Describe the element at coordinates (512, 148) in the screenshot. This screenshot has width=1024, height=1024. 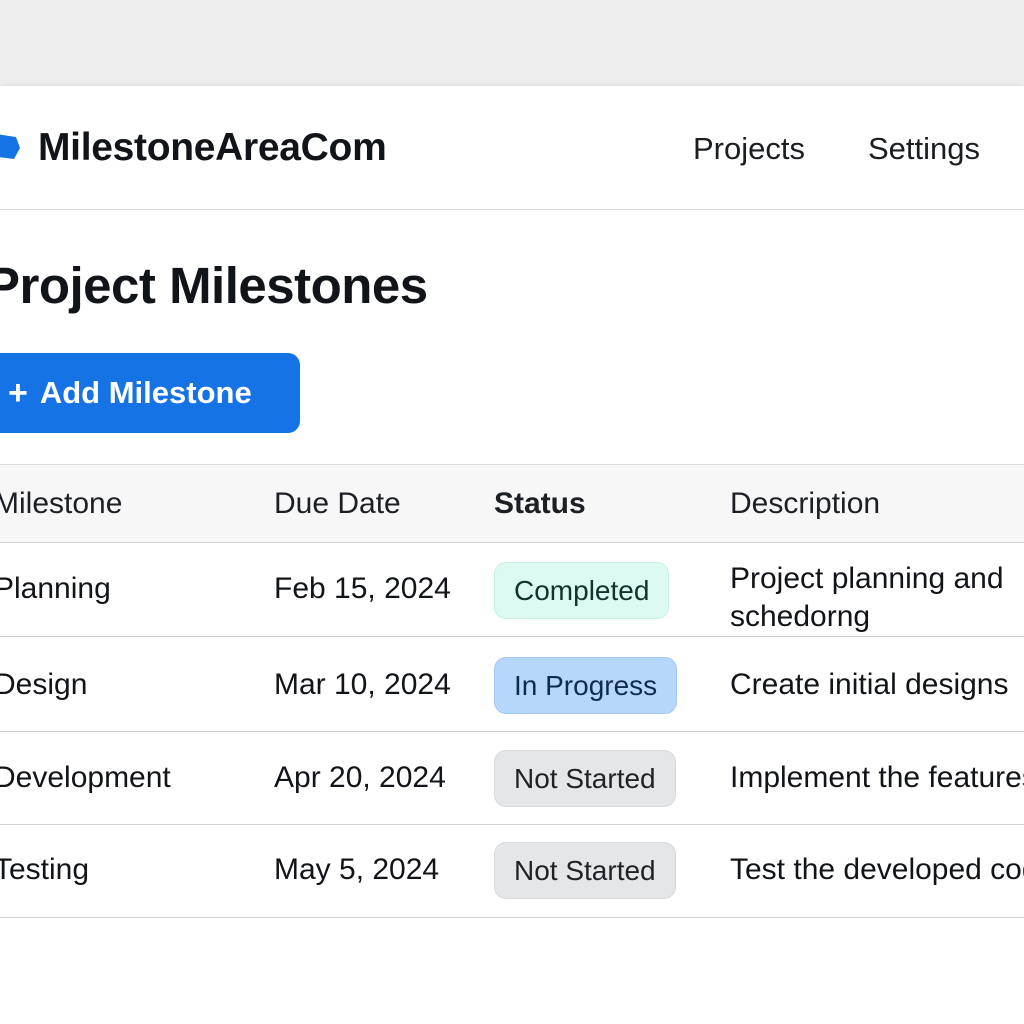
I see `top-navbar: MilestoneAreaCom Projects Settings` at that location.